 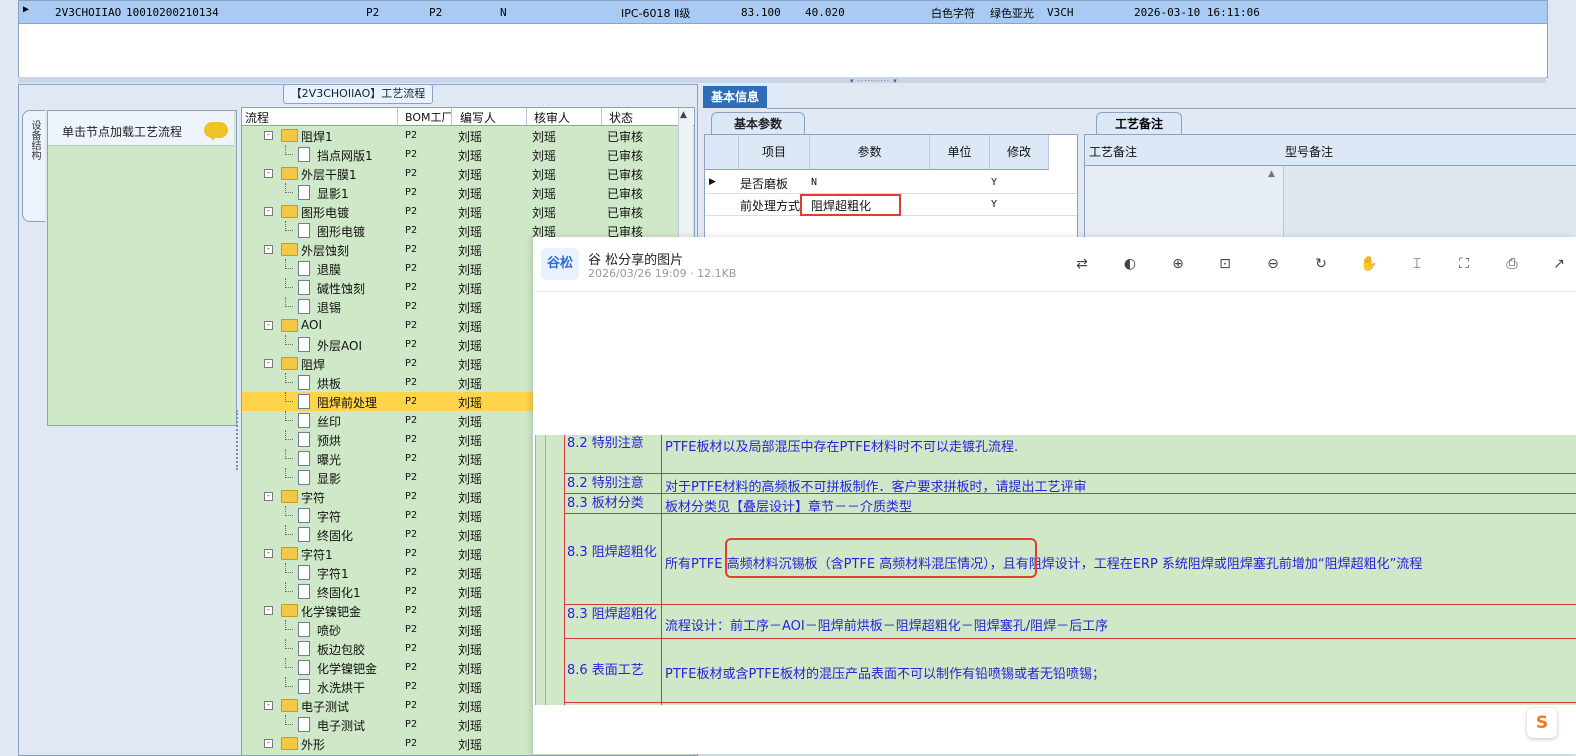 I want to click on tree-status: 已审核, so click(x=625, y=156).